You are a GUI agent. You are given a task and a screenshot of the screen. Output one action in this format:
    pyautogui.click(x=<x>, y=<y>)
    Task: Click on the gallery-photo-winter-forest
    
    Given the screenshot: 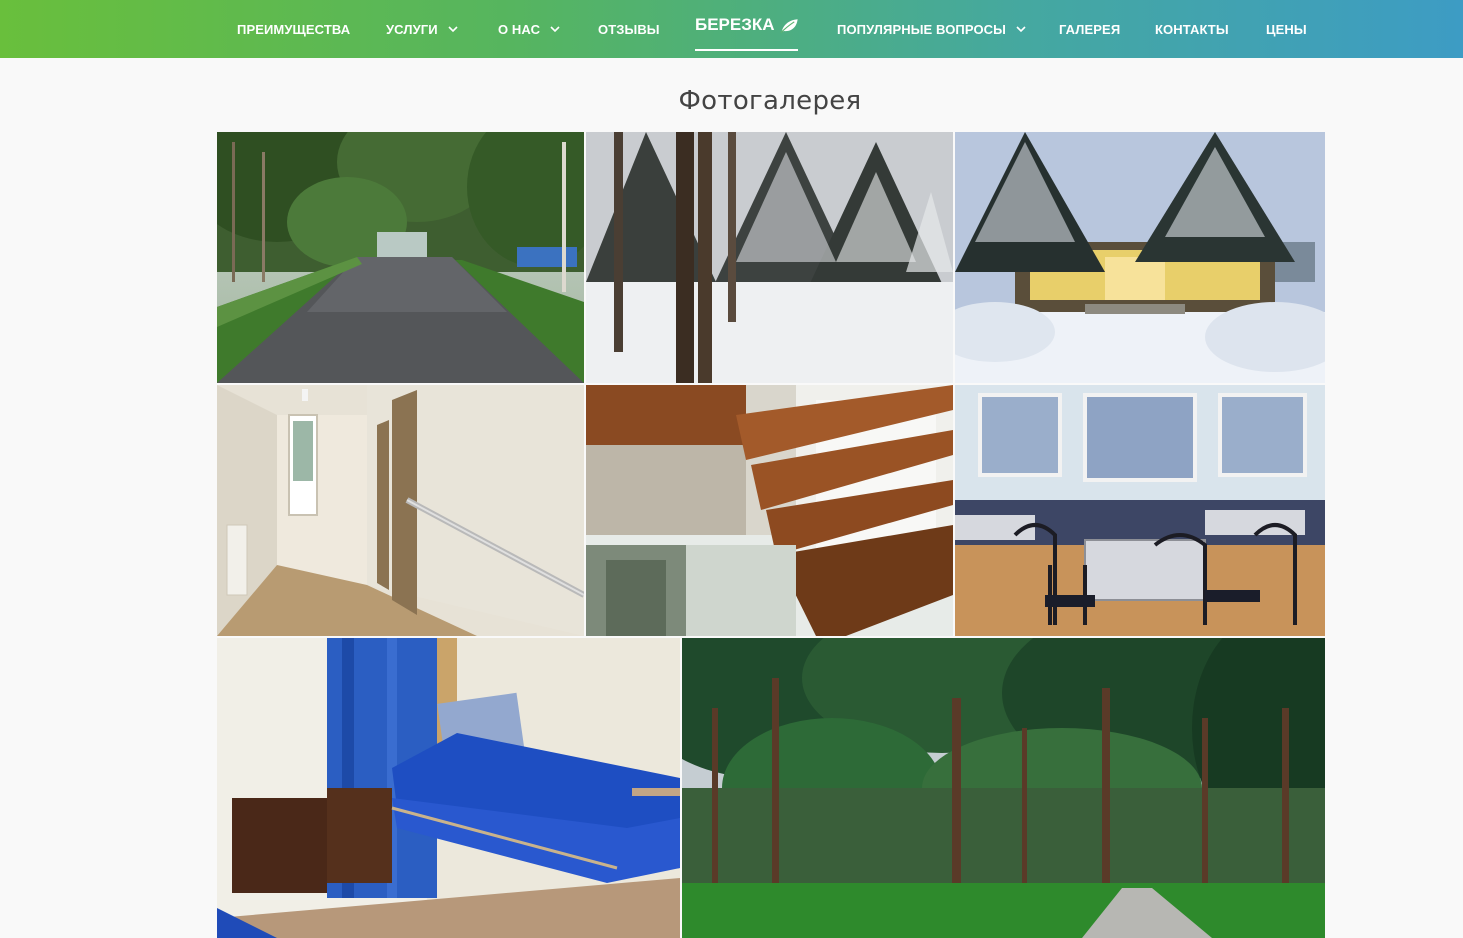 What is the action you would take?
    pyautogui.click(x=769, y=257)
    